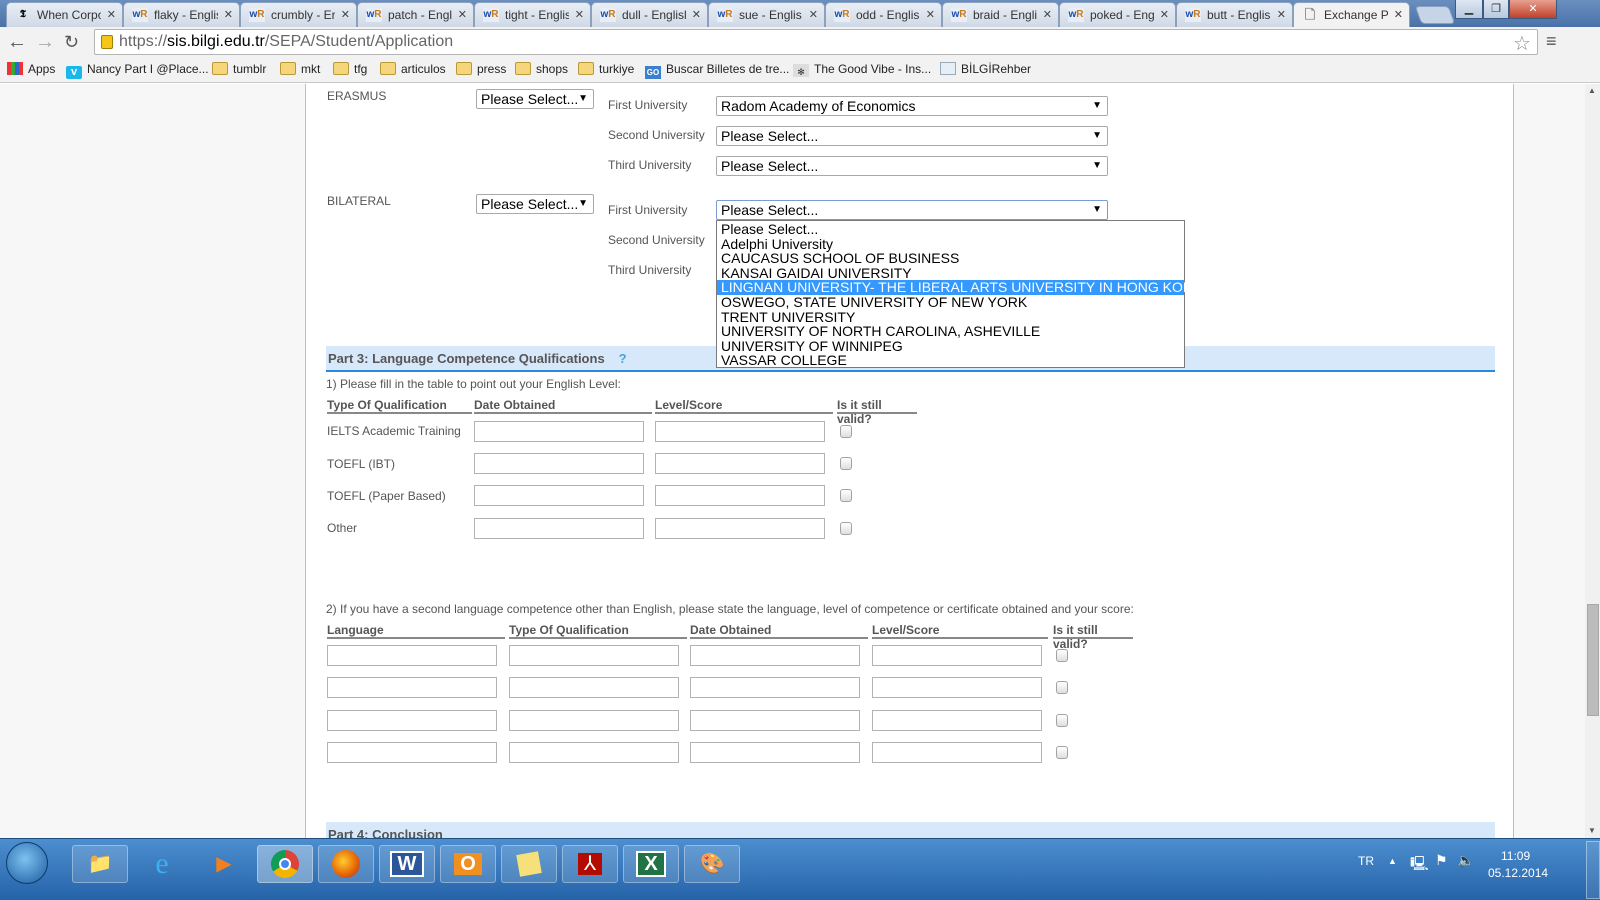 Image resolution: width=1600 pixels, height=900 pixels. Describe the element at coordinates (224, 864) in the screenshot. I see `media-player-icon: ▶` at that location.